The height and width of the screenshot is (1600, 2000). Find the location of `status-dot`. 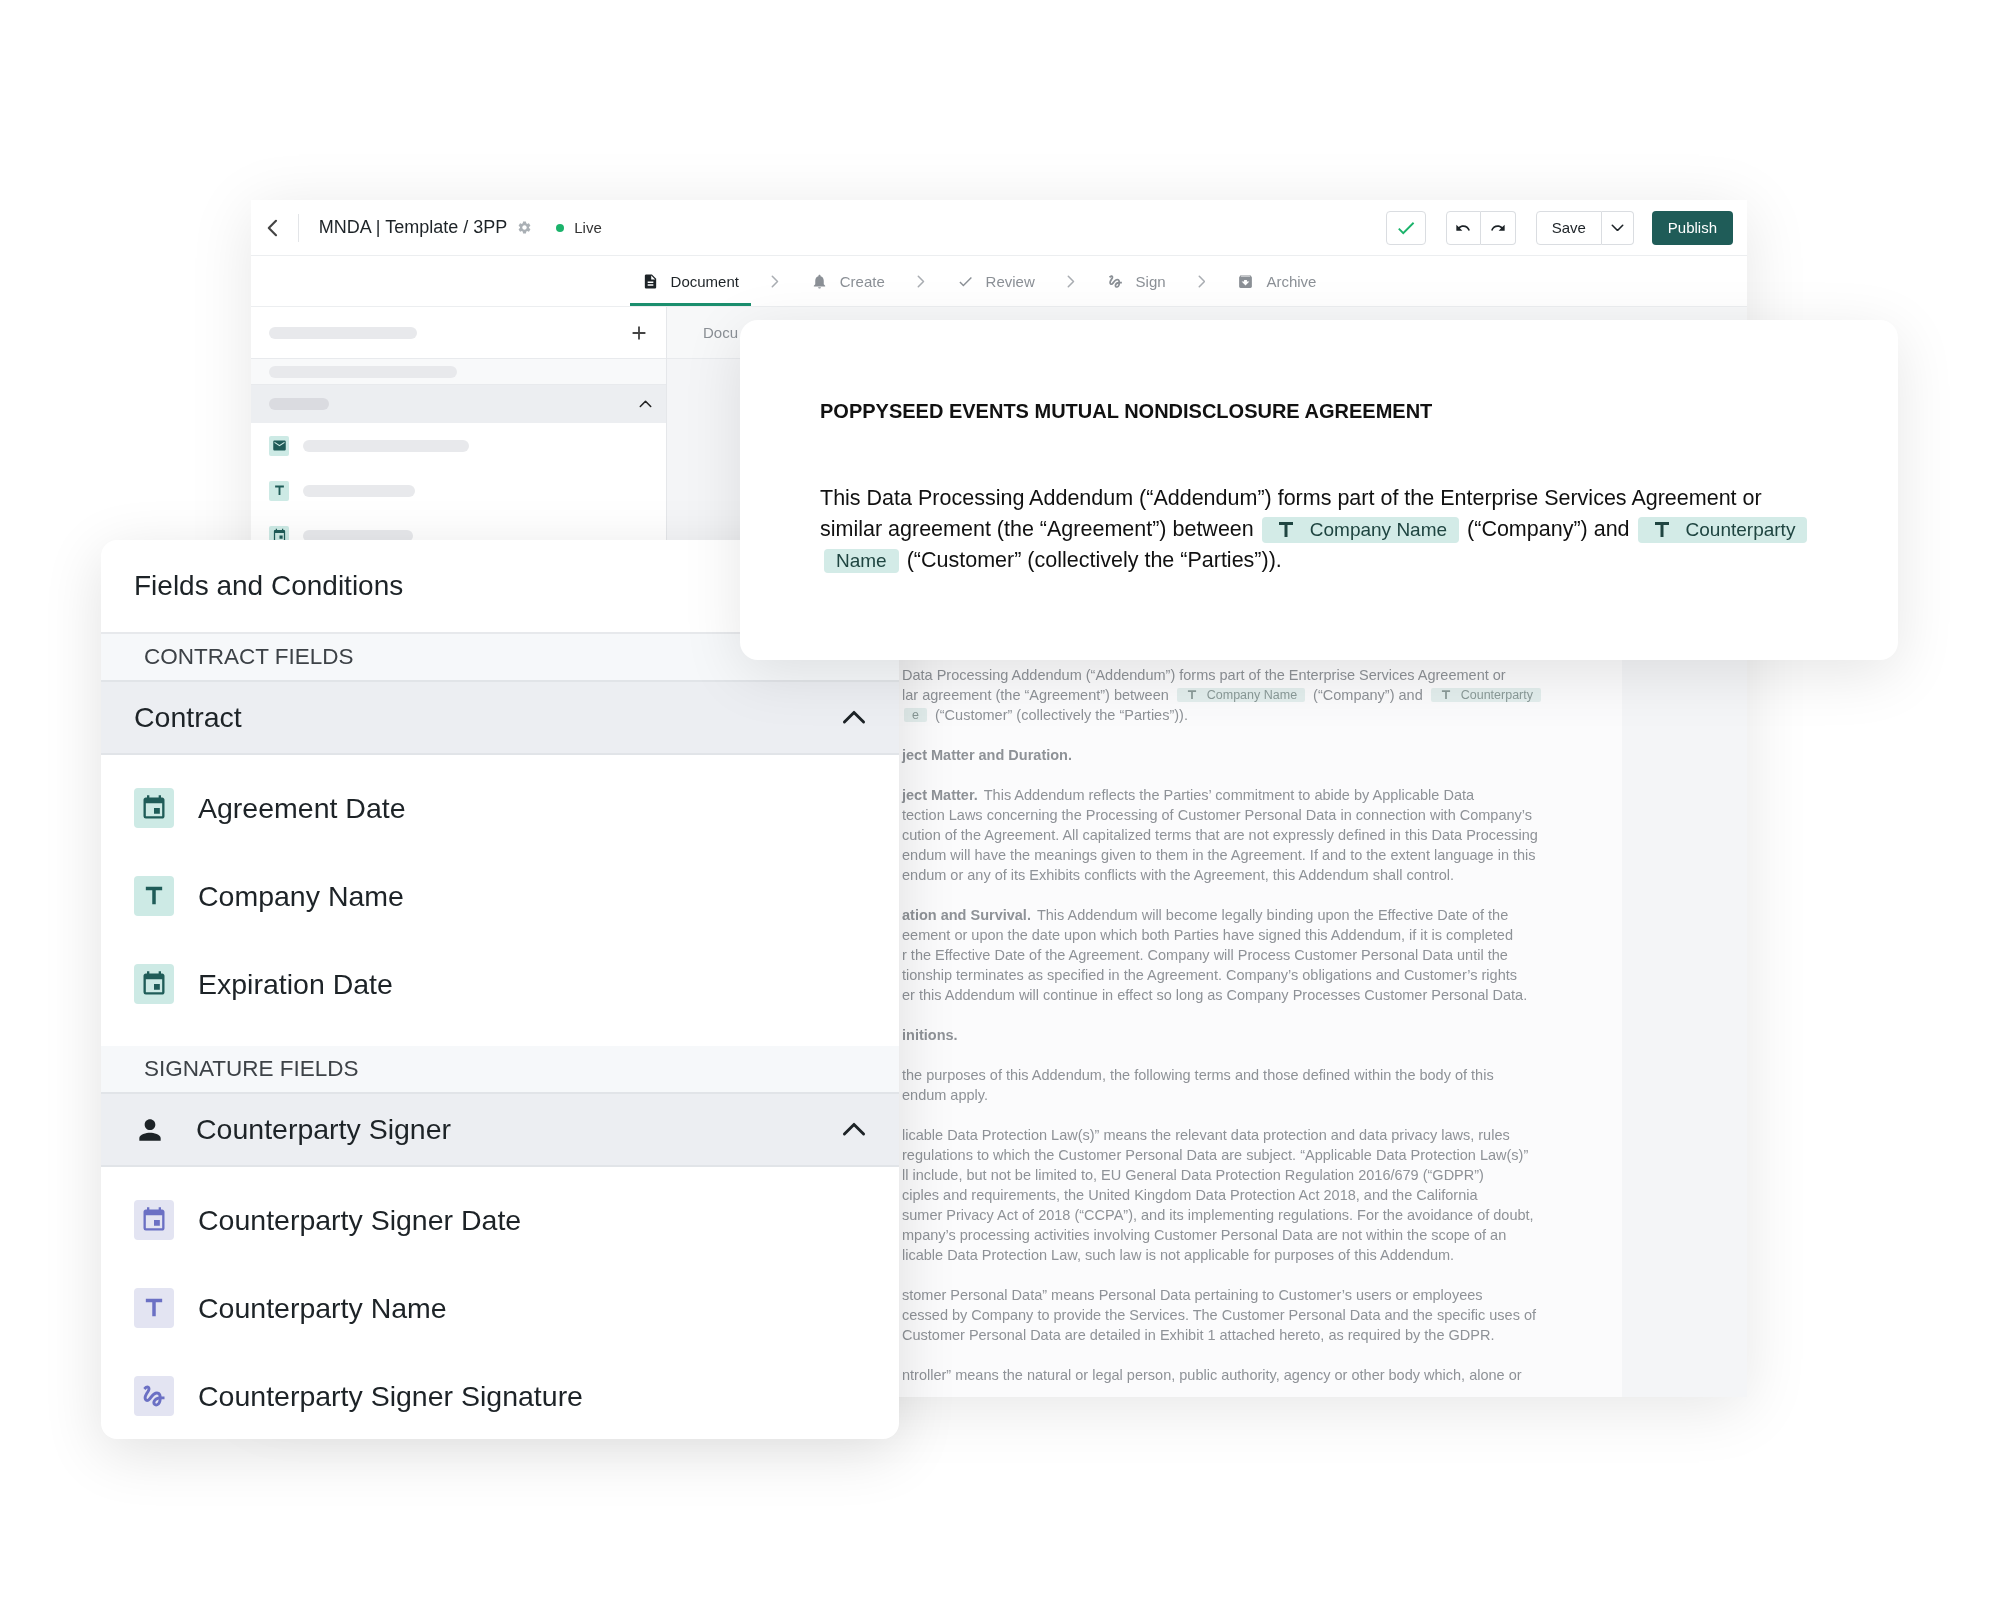

status-dot is located at coordinates (560, 227).